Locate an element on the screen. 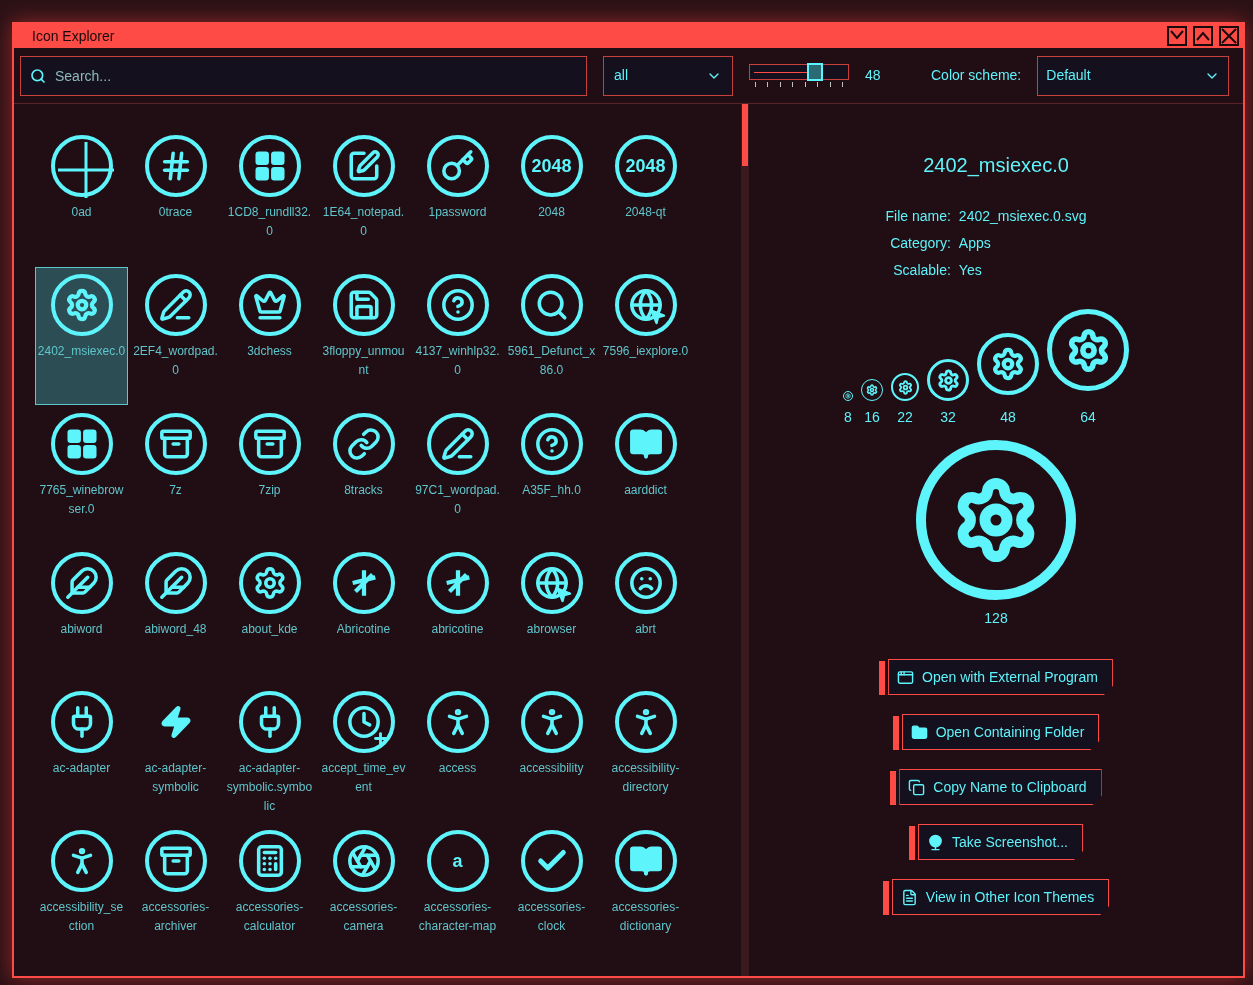  size-label: 8 is located at coordinates (848, 417).